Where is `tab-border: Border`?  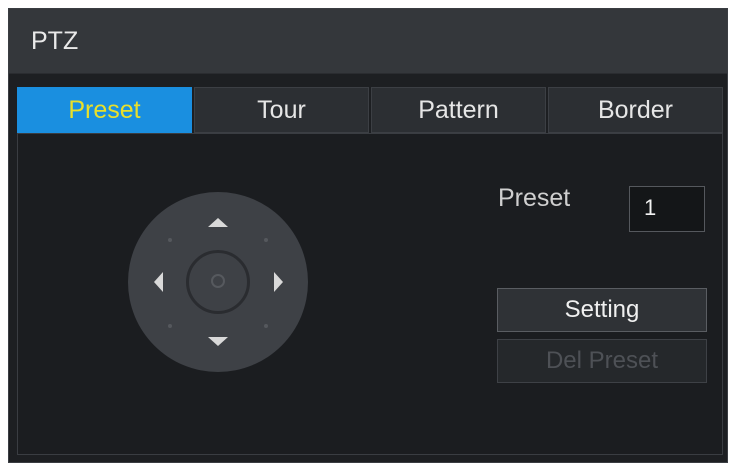
tab-border: Border is located at coordinates (635, 110).